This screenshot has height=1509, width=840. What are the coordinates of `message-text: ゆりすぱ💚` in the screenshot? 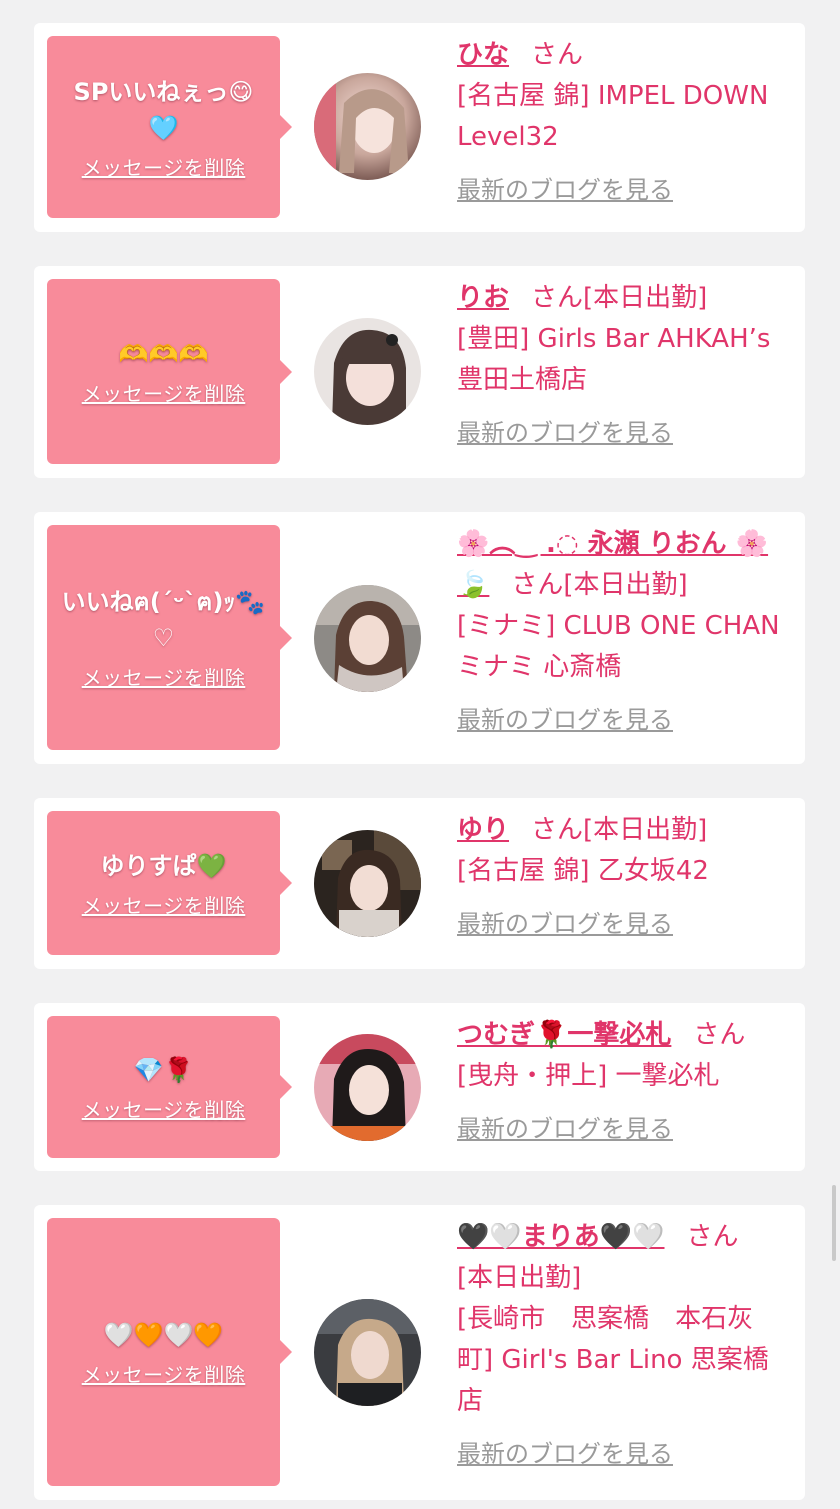 It's located at (163, 865).